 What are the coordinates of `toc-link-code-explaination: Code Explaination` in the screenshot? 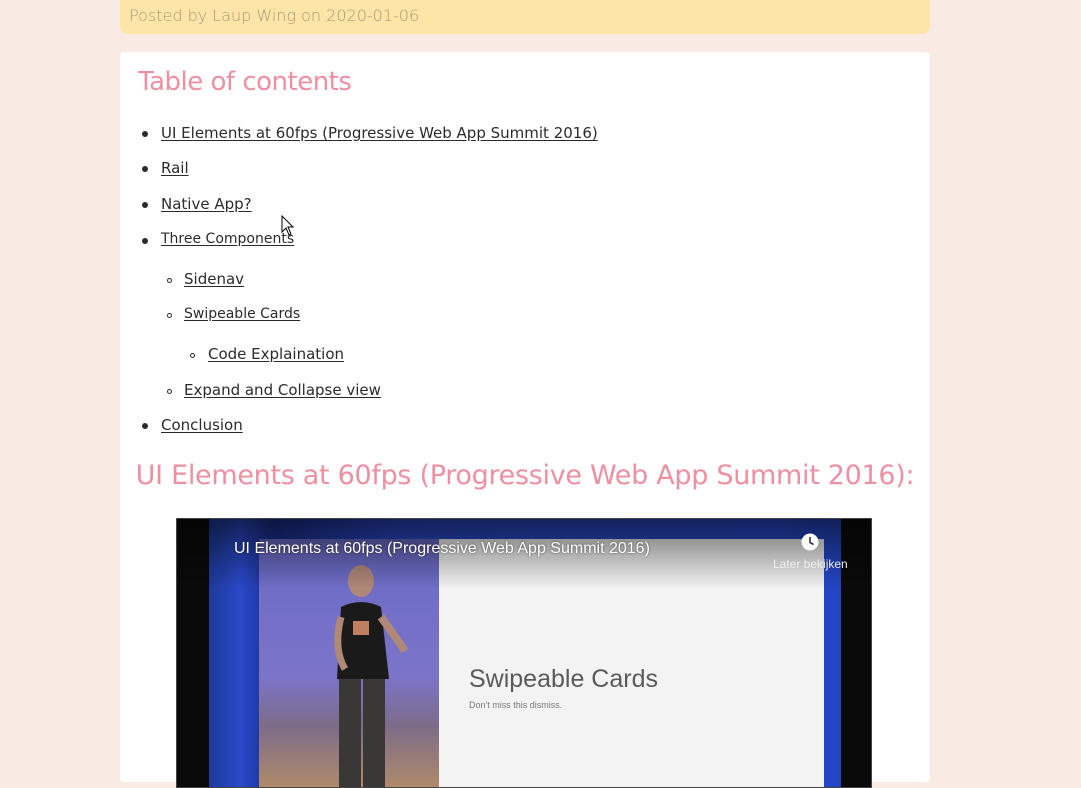 It's located at (276, 354).